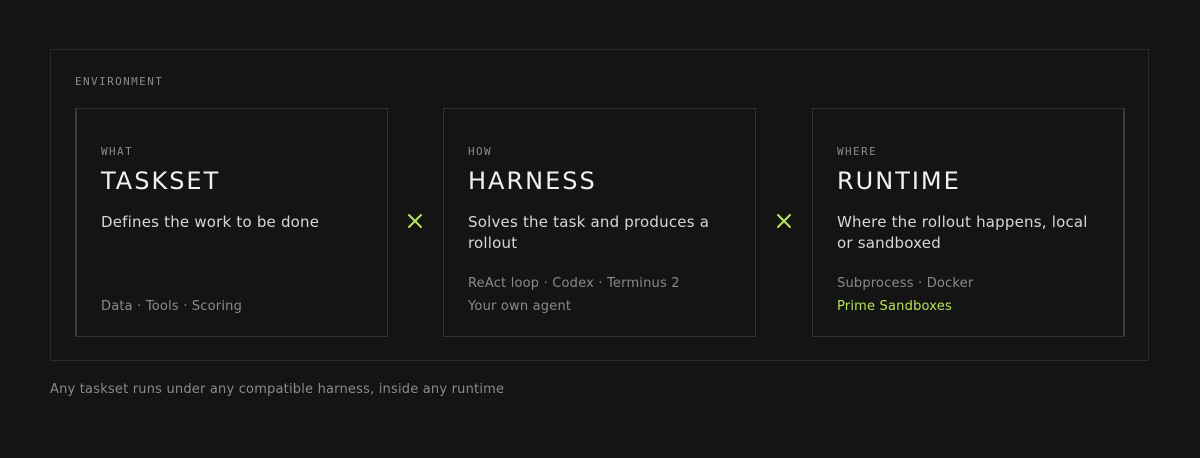 The height and width of the screenshot is (458, 1200). I want to click on harness-title: HARNESS, so click(532, 181).